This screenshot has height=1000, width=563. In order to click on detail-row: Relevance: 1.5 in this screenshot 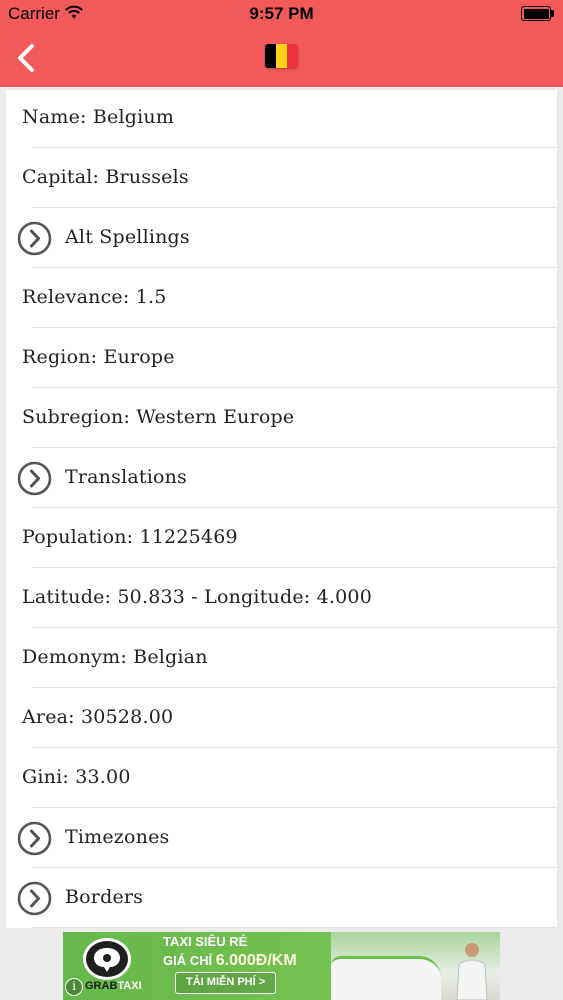, I will do `click(281, 298)`.